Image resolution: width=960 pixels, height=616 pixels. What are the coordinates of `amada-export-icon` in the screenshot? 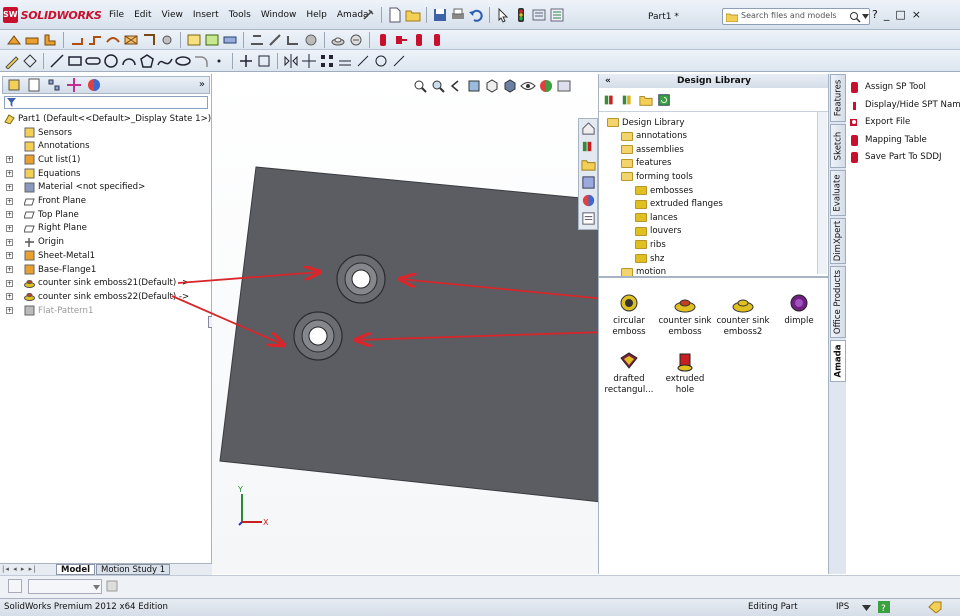 It's located at (401, 40).